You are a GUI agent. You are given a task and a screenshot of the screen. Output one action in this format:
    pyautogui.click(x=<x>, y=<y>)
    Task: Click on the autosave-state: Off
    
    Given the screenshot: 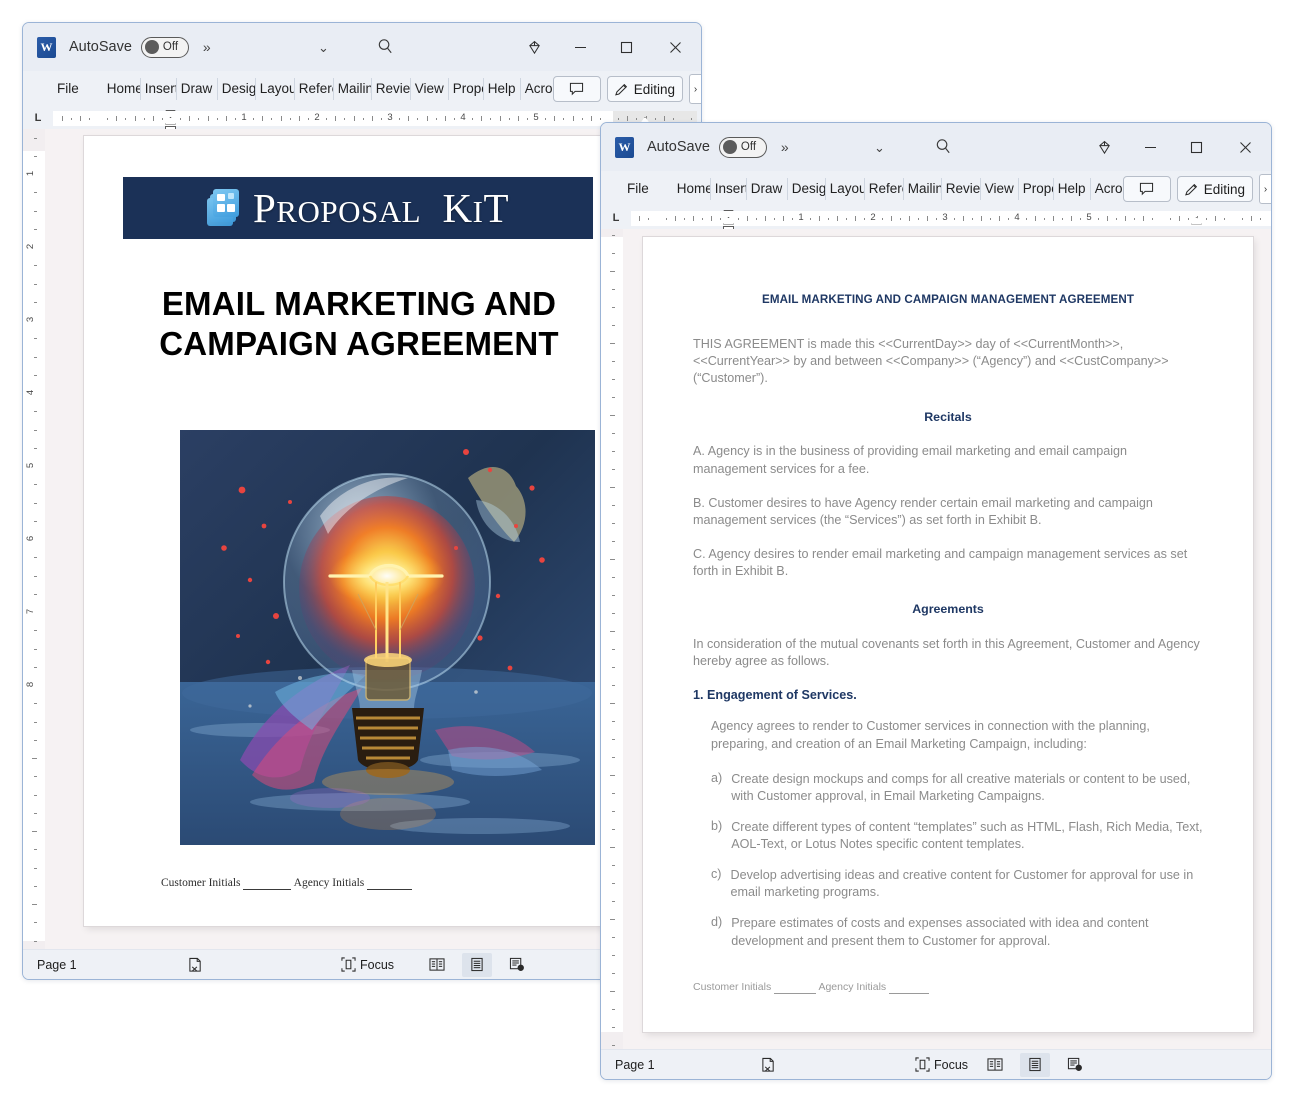 What is the action you would take?
    pyautogui.click(x=170, y=47)
    